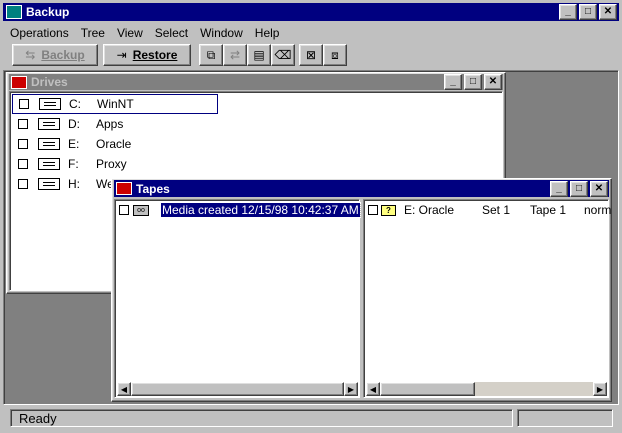  What do you see at coordinates (496, 210) in the screenshot?
I see `contents-set: Set 1` at bounding box center [496, 210].